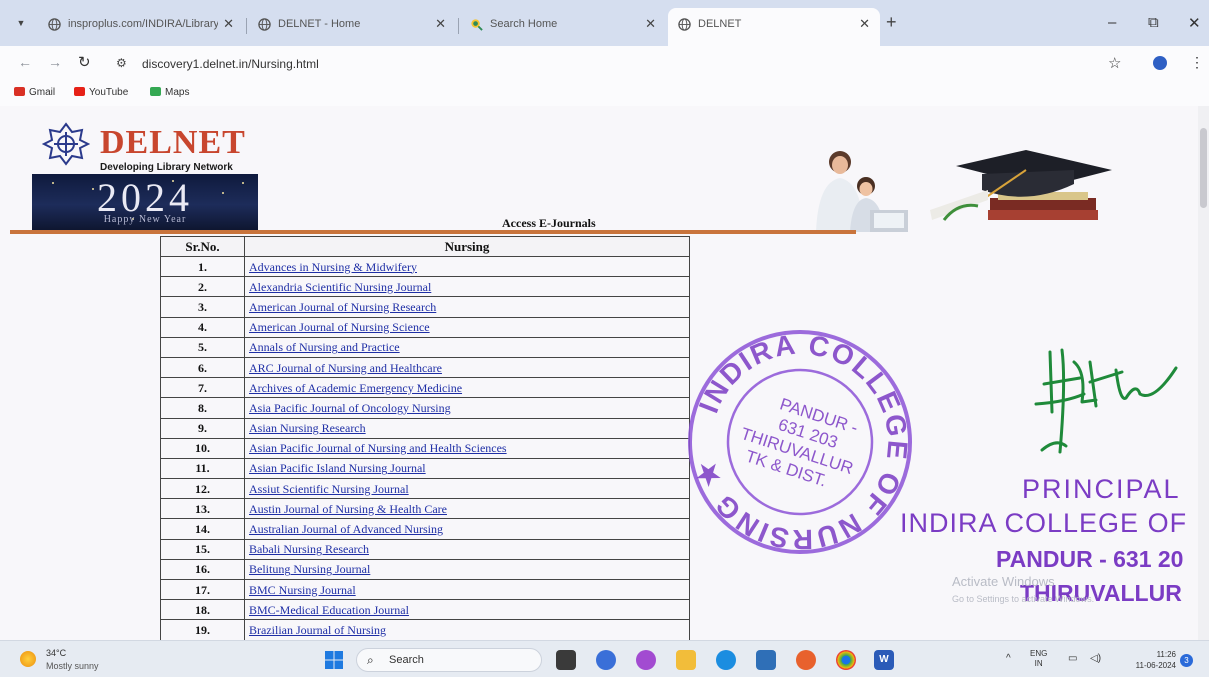 The image size is (1209, 677). What do you see at coordinates (324, 347) in the screenshot?
I see `journal-link: Annals of Nursing and Practice` at bounding box center [324, 347].